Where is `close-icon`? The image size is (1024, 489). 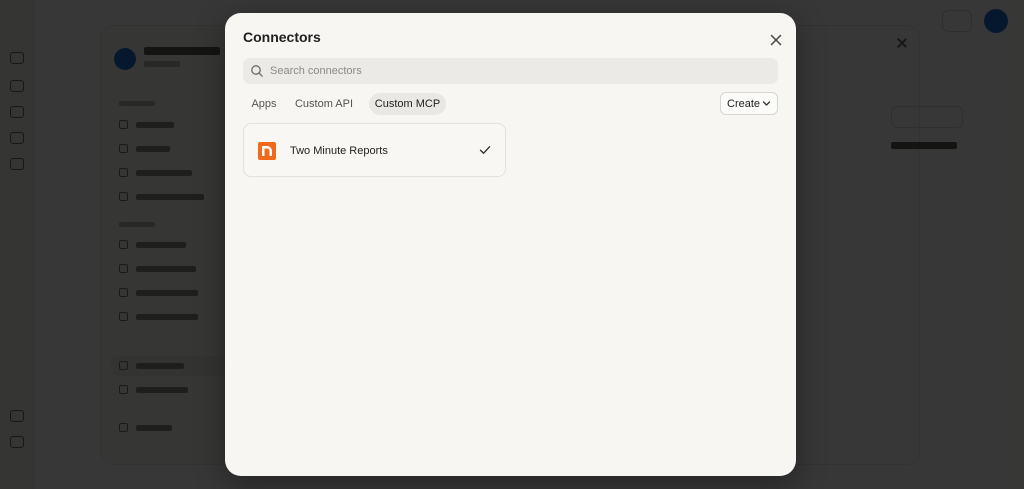 close-icon is located at coordinates (776, 40).